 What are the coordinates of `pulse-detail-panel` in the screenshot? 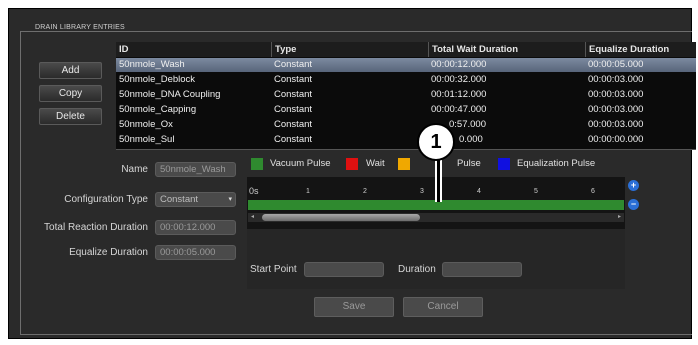 It's located at (436, 259).